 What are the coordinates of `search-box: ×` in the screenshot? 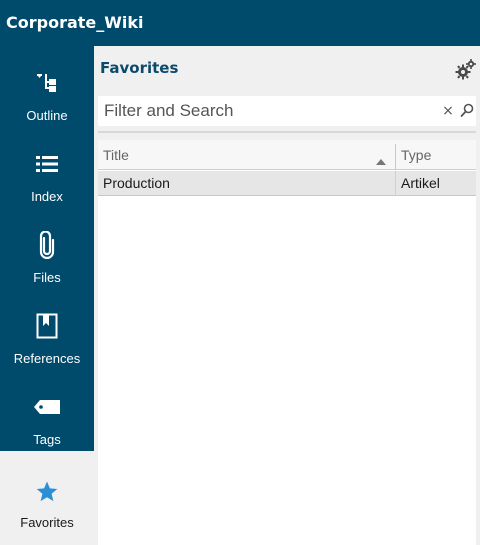 It's located at (287, 111).